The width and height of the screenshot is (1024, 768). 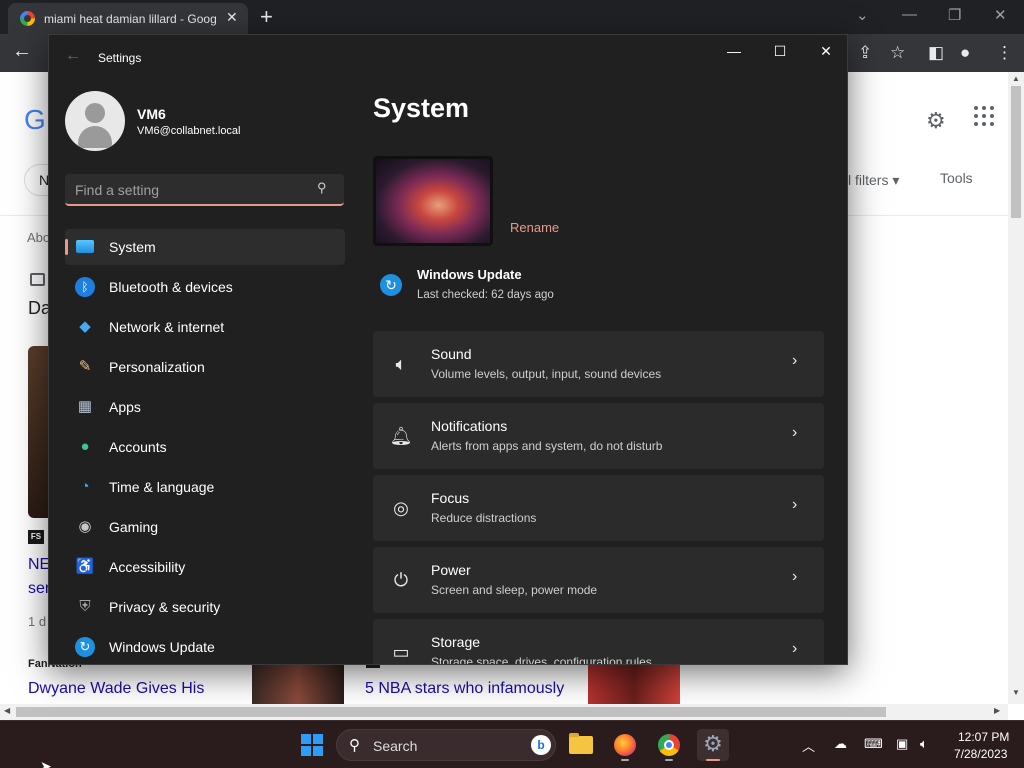 I want to click on sidebar-item-bluetooth: ᛒ Bluetooth & devices, so click(x=205, y=287).